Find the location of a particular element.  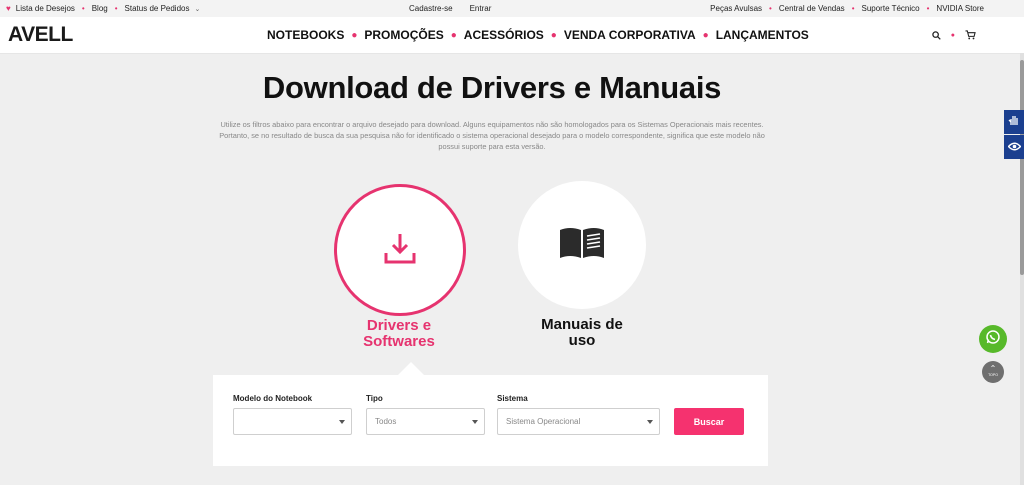

system-select-value: Sistema Operacional is located at coordinates (543, 421).